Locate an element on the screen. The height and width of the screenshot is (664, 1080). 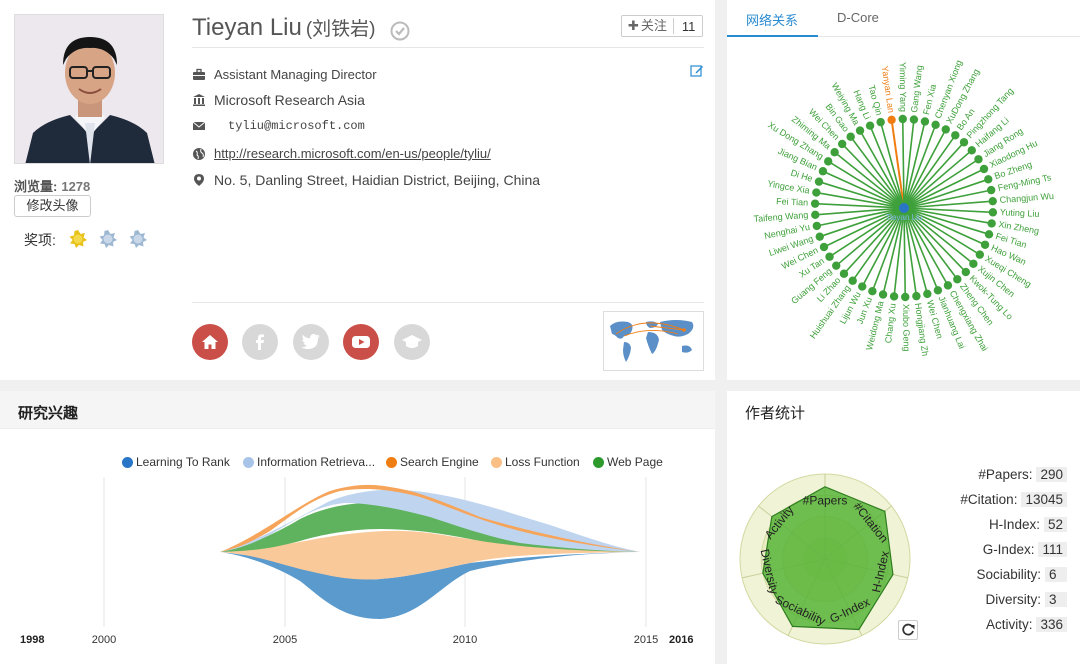
twitter-social-button is located at coordinates (311, 342).